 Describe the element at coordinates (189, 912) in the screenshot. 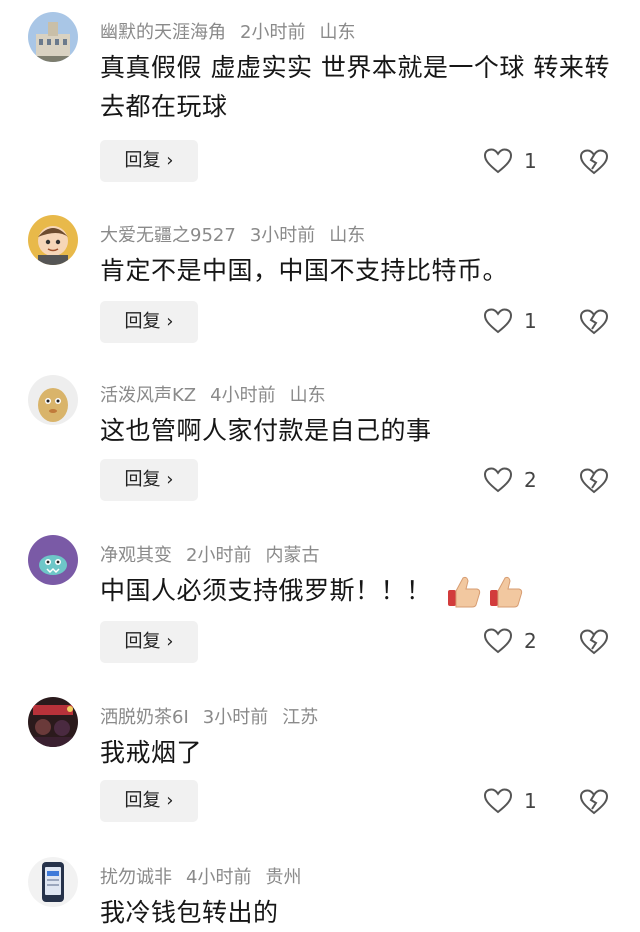

I see `comment-text: 我冷钱包转出的` at that location.